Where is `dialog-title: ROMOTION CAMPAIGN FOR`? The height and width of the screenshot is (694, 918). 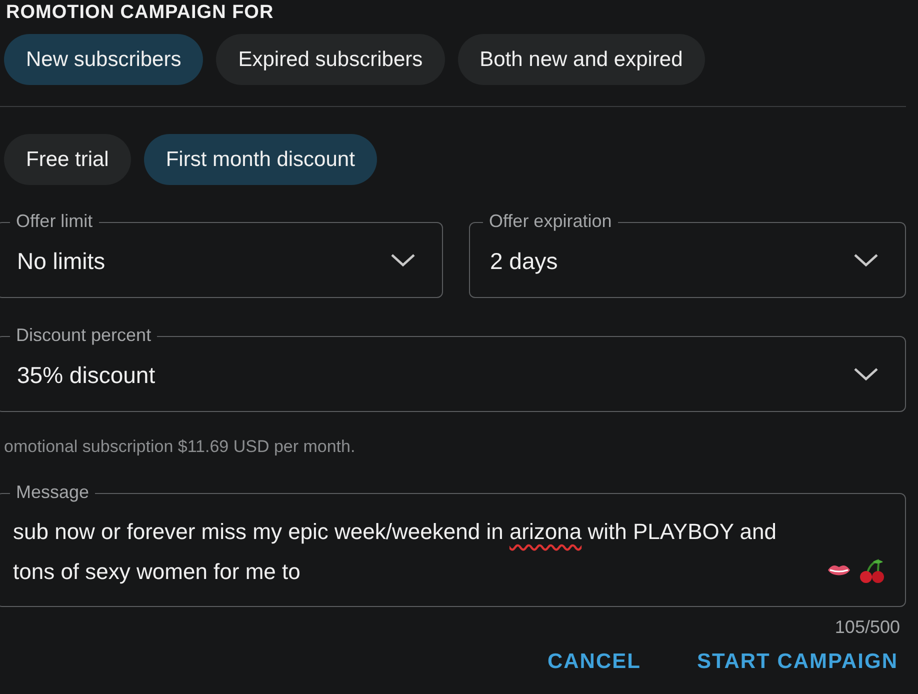 dialog-title: ROMOTION CAMPAIGN FOR is located at coordinates (140, 13).